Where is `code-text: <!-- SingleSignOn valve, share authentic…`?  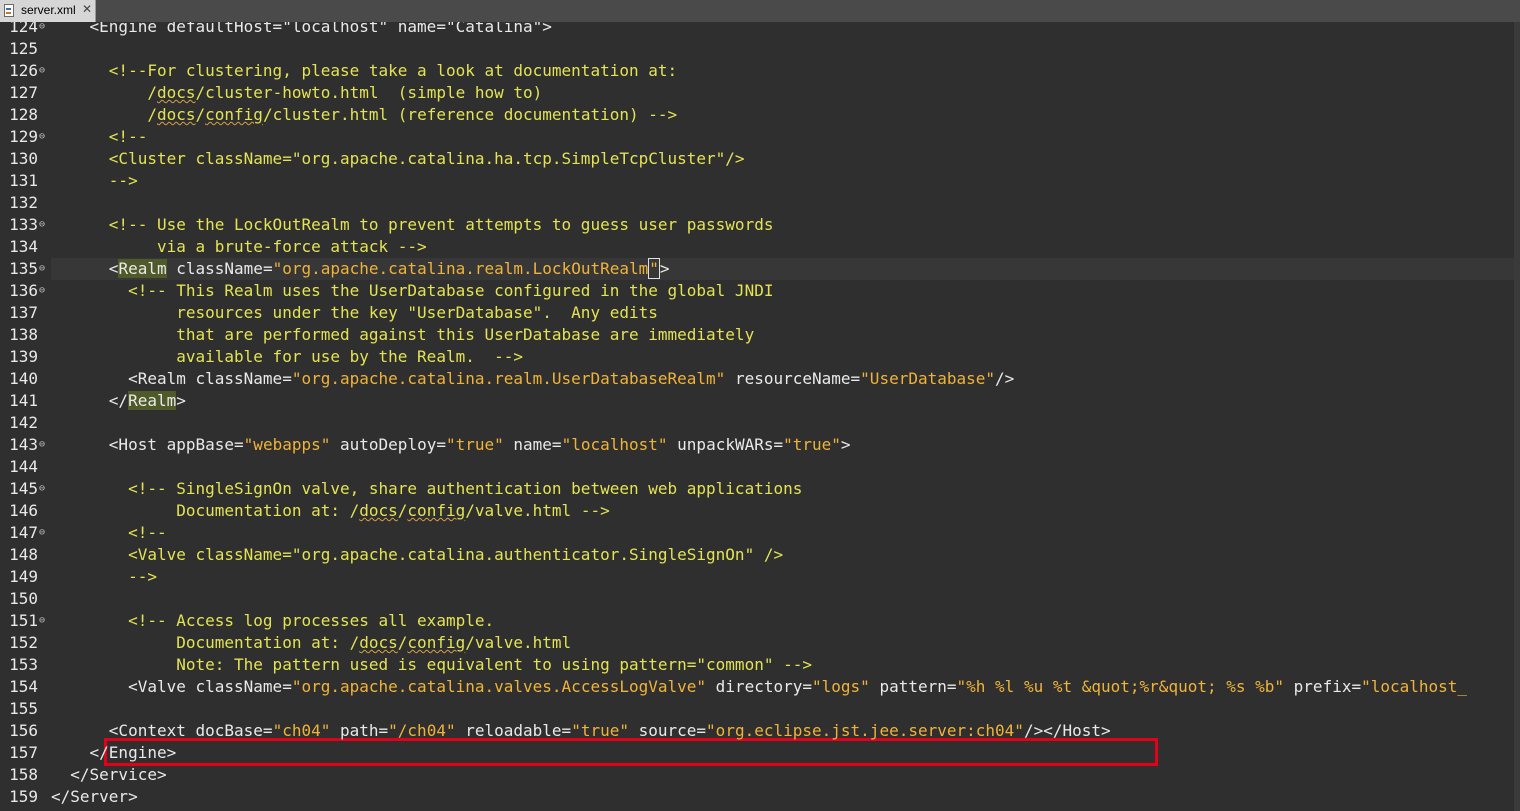
code-text: <!-- SingleSignOn valve, share authentic… is located at coordinates (782, 489).